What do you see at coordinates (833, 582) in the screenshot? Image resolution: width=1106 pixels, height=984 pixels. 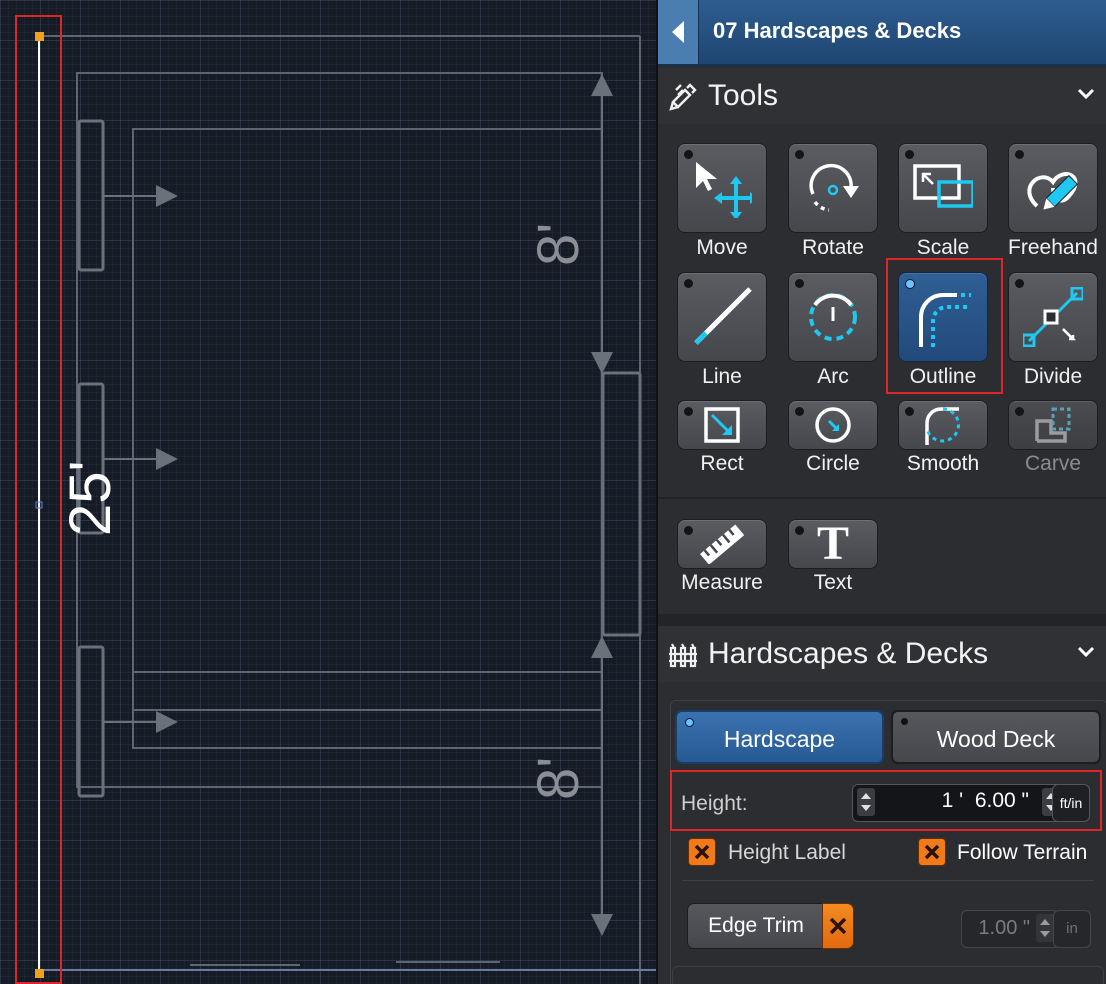 I see `tool-label: Text` at bounding box center [833, 582].